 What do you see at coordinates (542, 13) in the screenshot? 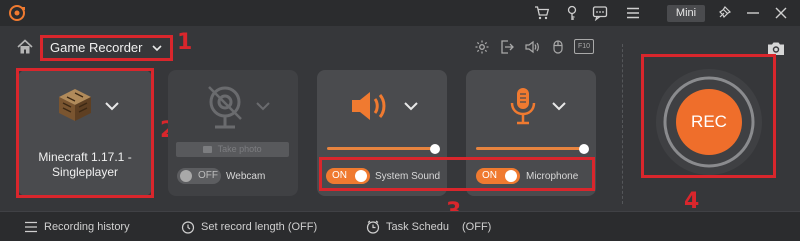
I see `cart-icon` at bounding box center [542, 13].